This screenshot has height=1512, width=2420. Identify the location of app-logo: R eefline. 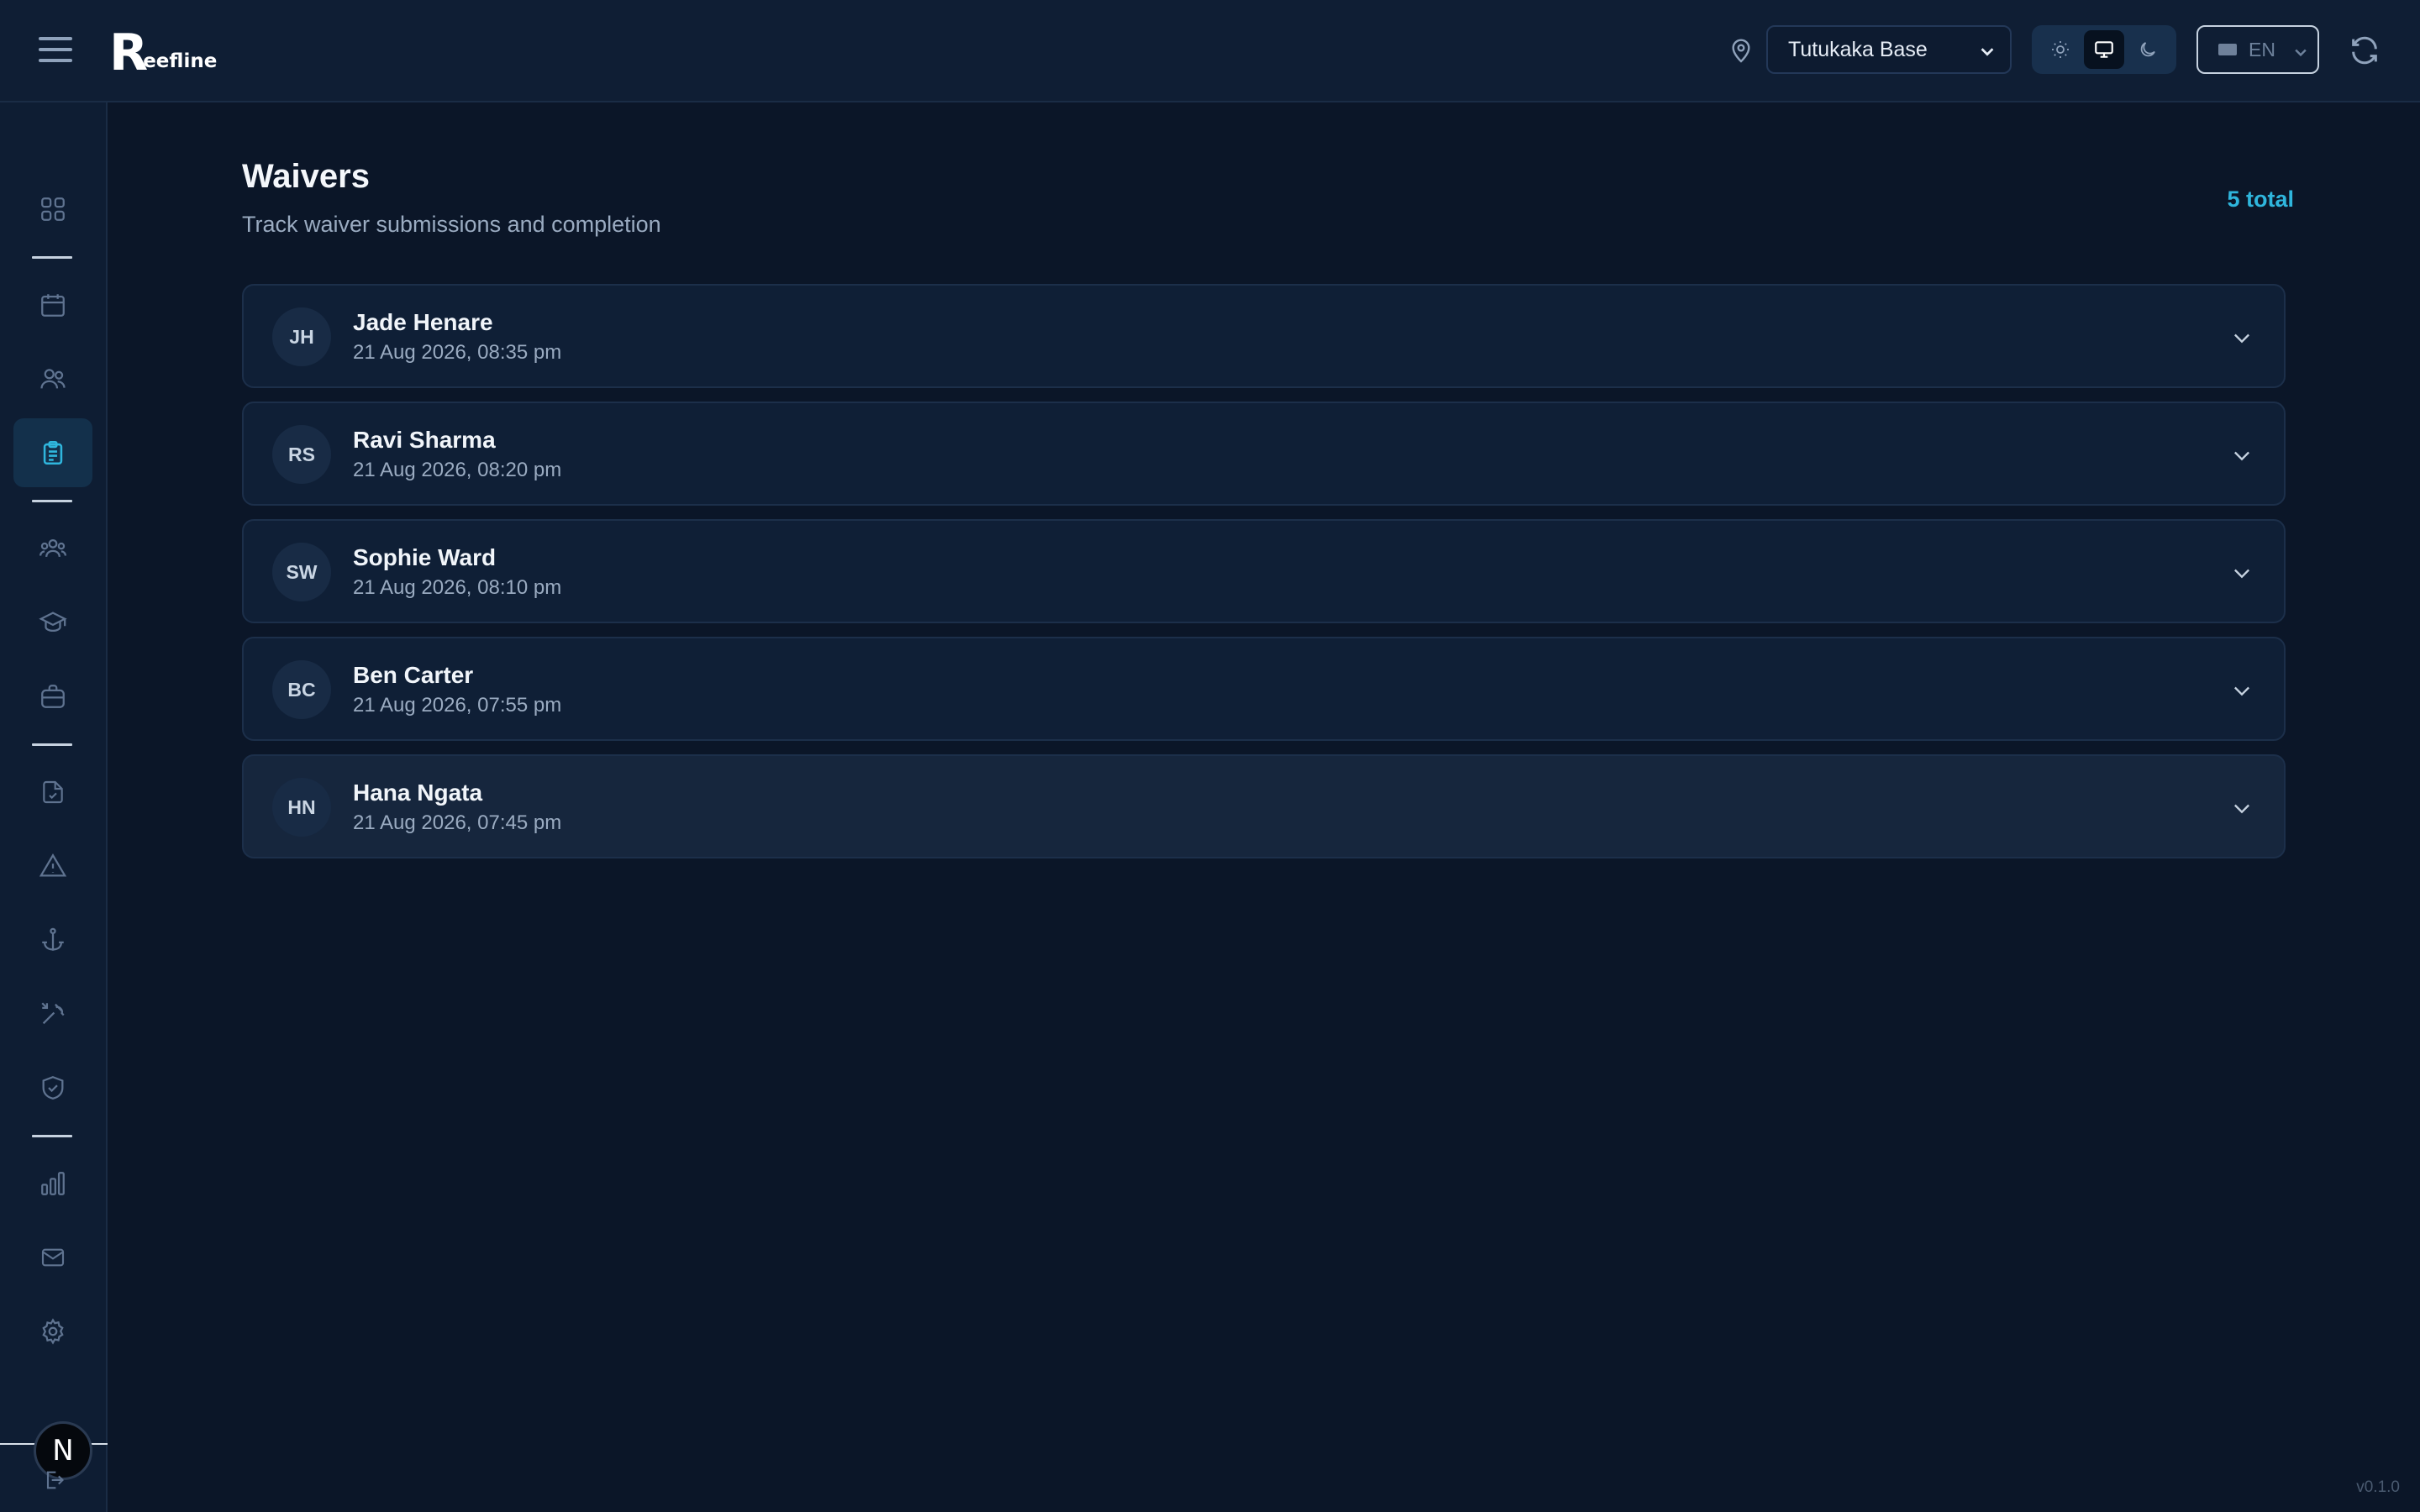
(163, 53).